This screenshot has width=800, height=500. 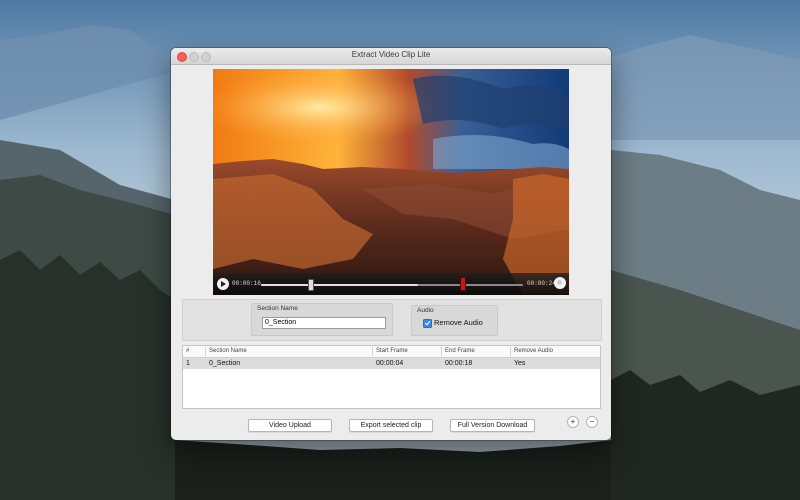 I want to click on play-icon, so click(x=223, y=284).